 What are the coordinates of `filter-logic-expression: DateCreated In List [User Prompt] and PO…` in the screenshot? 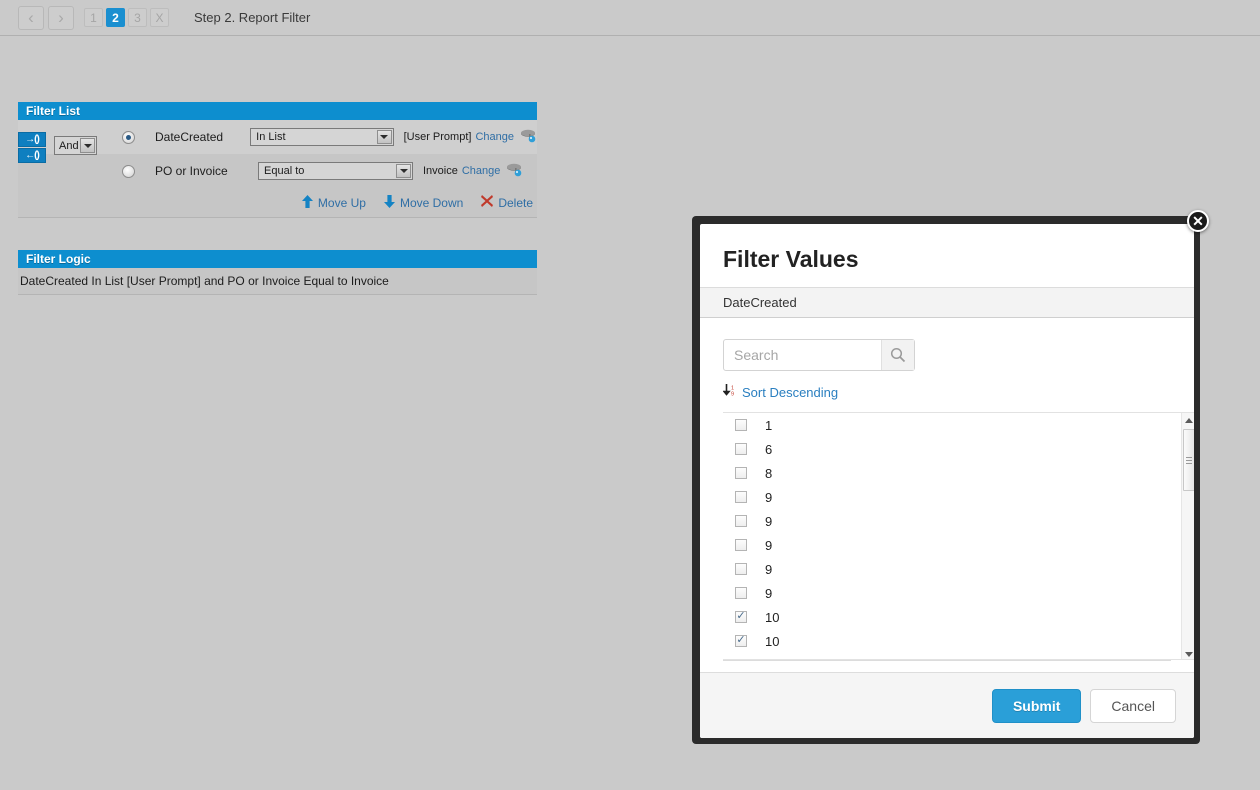 It's located at (277, 281).